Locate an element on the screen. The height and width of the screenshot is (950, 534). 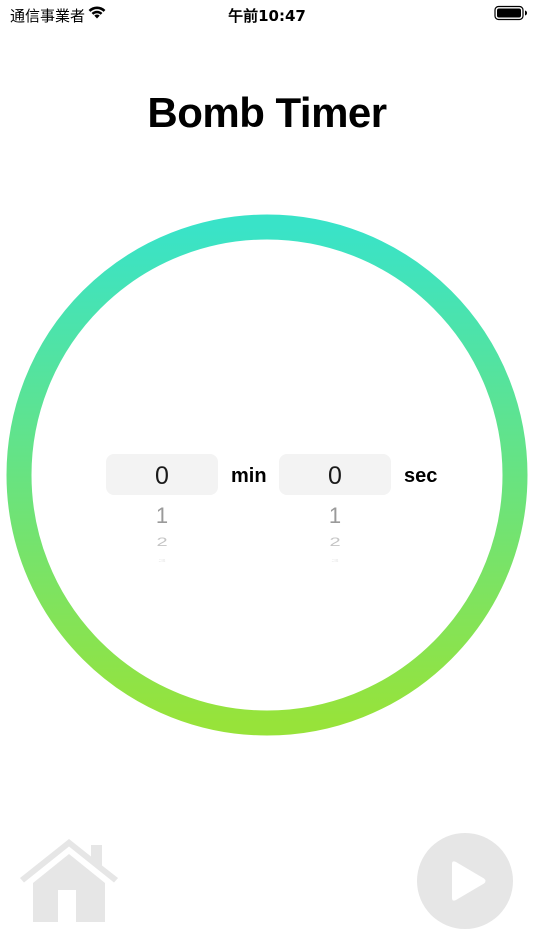
minutes-unit-label: min is located at coordinates (249, 476).